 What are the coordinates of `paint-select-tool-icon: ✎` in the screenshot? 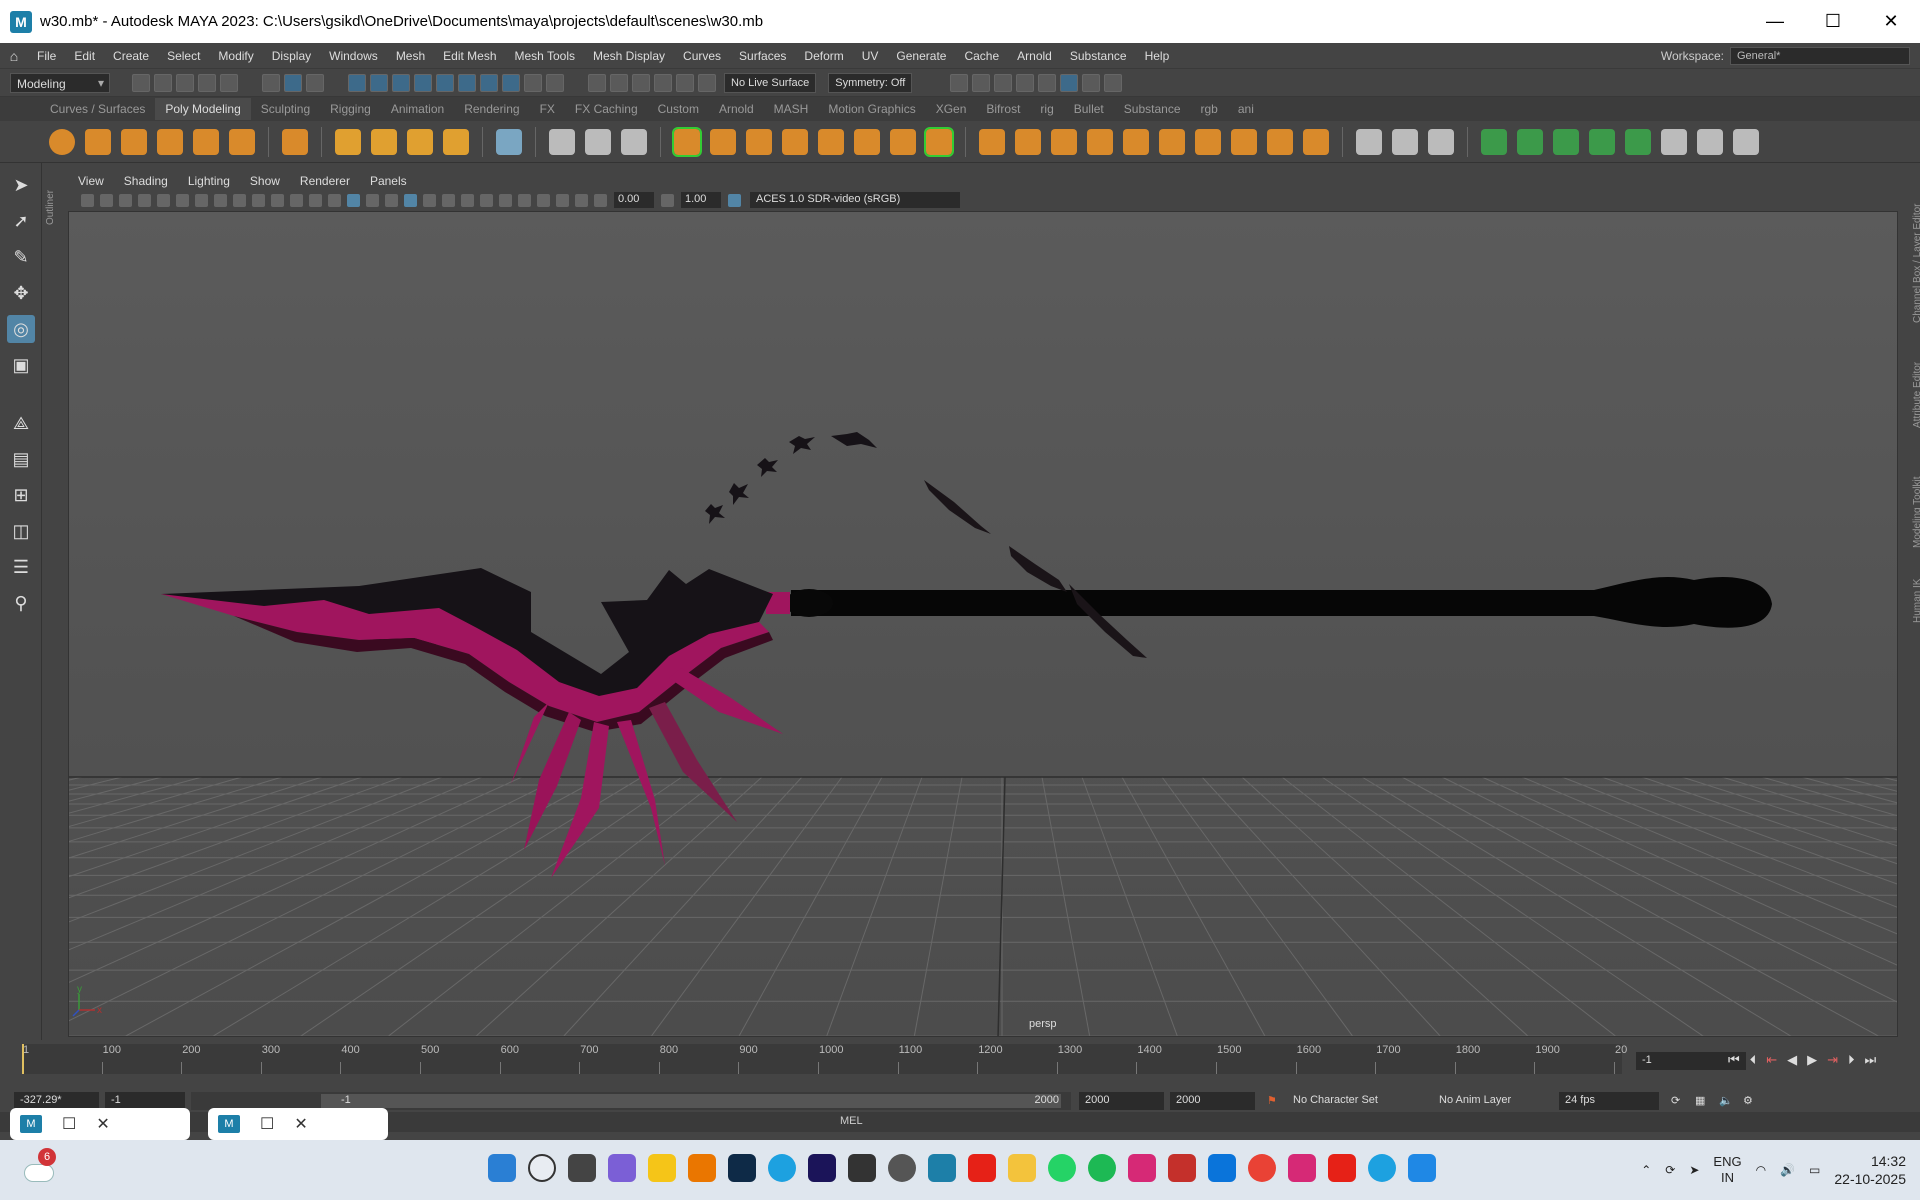 It's located at (21, 257).